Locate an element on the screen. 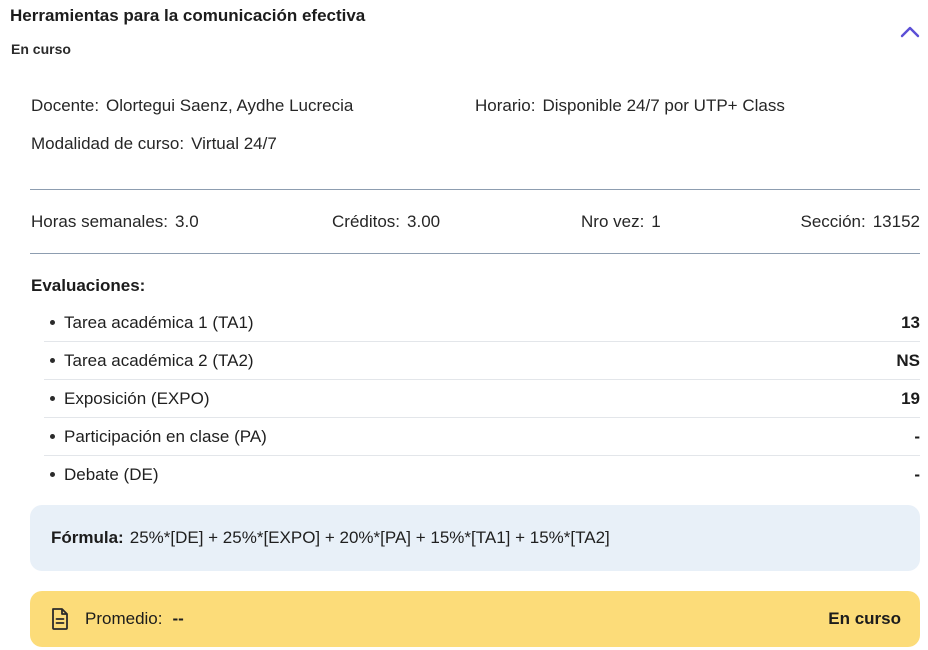 Image resolution: width=928 pixels, height=650 pixels. formula-label: Fórmula: is located at coordinates (87, 537).